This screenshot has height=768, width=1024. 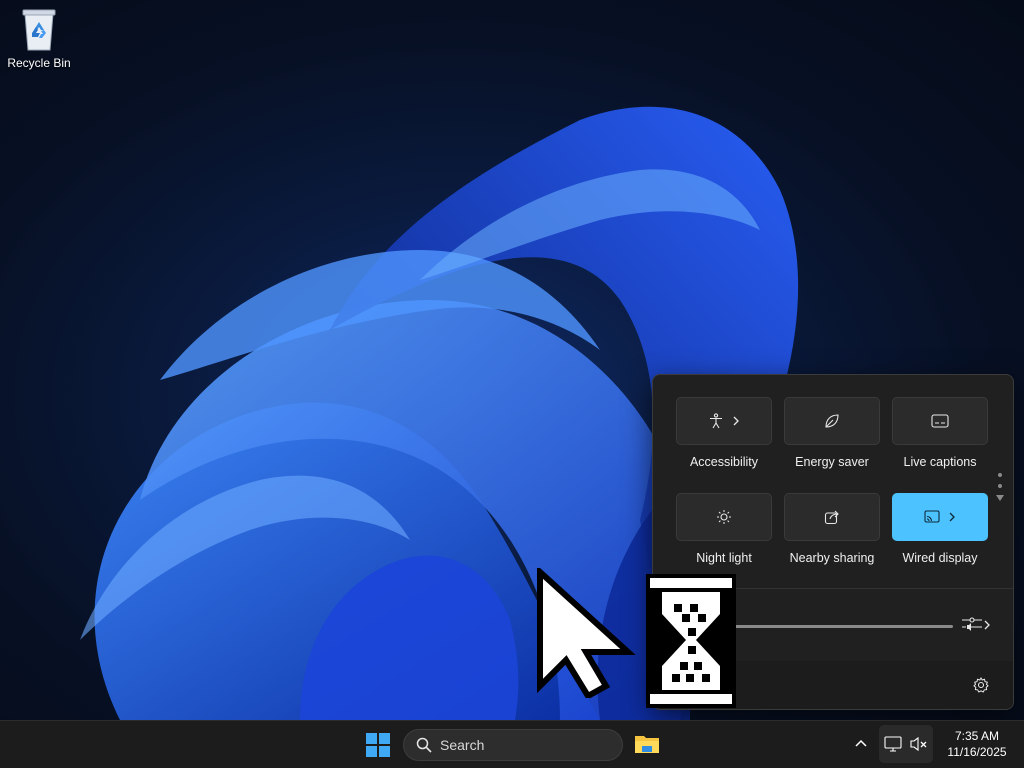 I want to click on tile-energy-saver, so click(x=832, y=421).